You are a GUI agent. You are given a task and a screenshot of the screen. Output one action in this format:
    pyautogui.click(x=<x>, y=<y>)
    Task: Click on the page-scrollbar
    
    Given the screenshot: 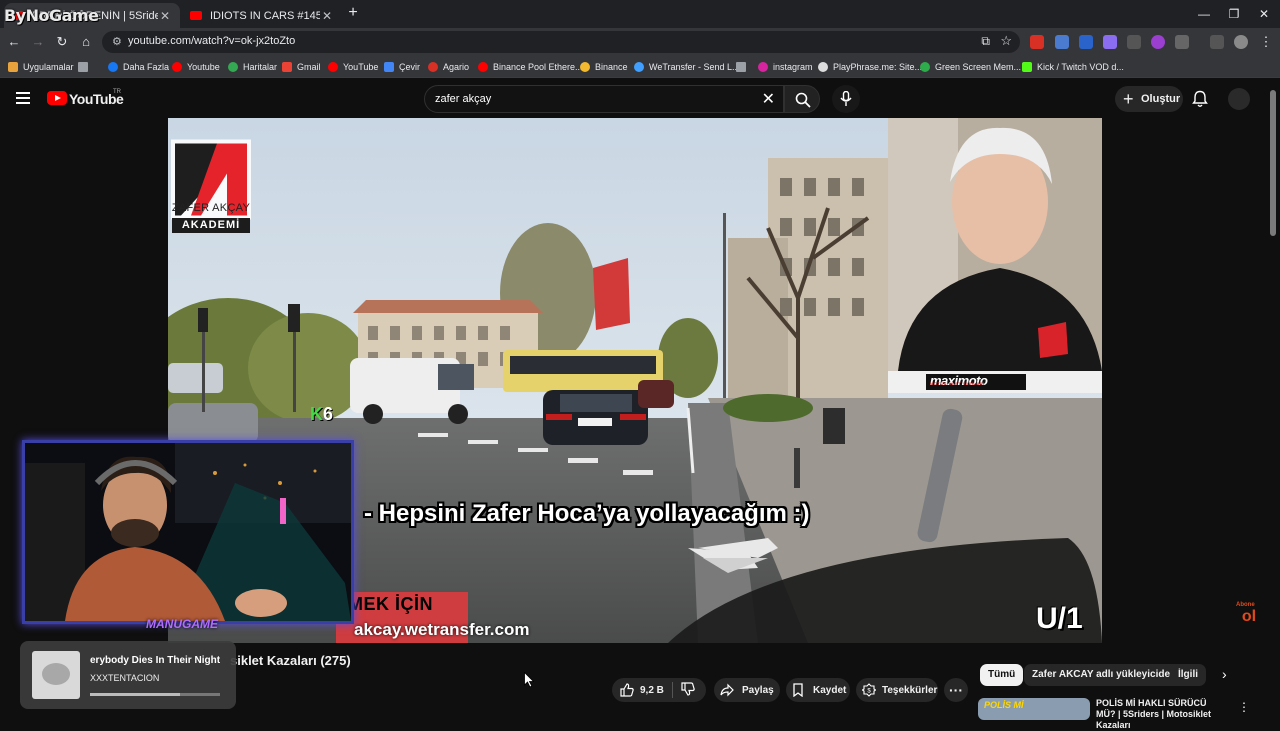 What is the action you would take?
    pyautogui.click(x=1273, y=163)
    